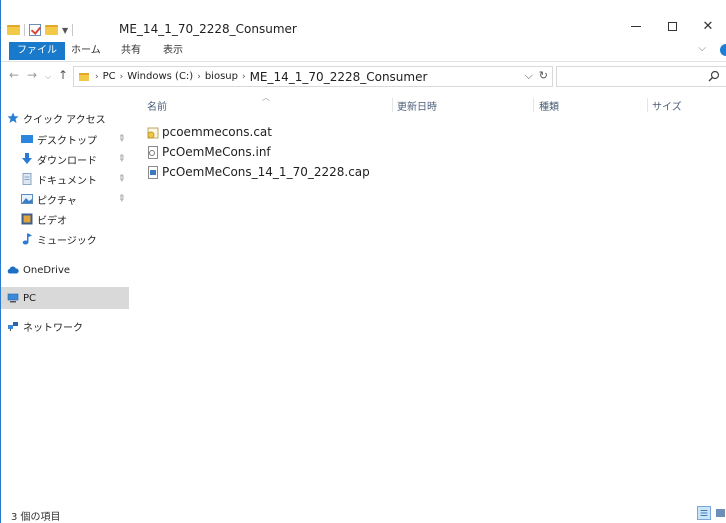 The image size is (726, 523). Describe the element at coordinates (720, 513) in the screenshot. I see `large-icons-view-icon` at that location.